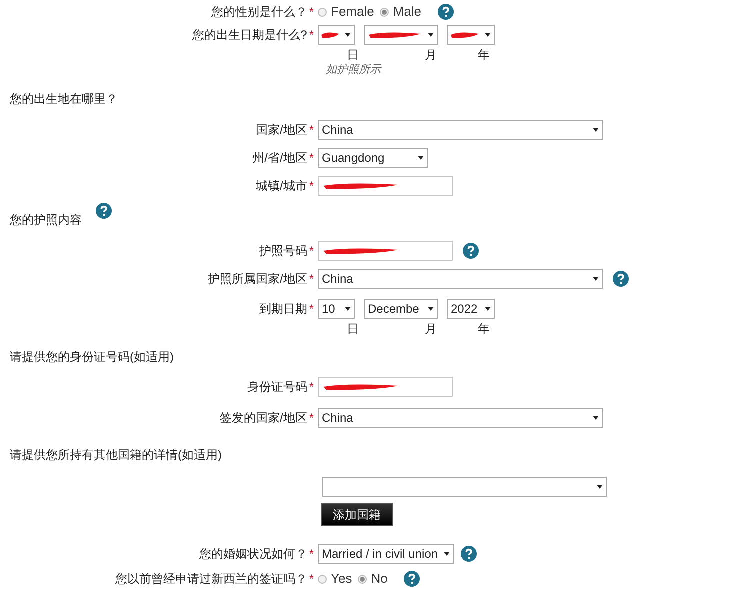 This screenshot has height=593, width=736. I want to click on field-label: 到期日期, so click(283, 309).